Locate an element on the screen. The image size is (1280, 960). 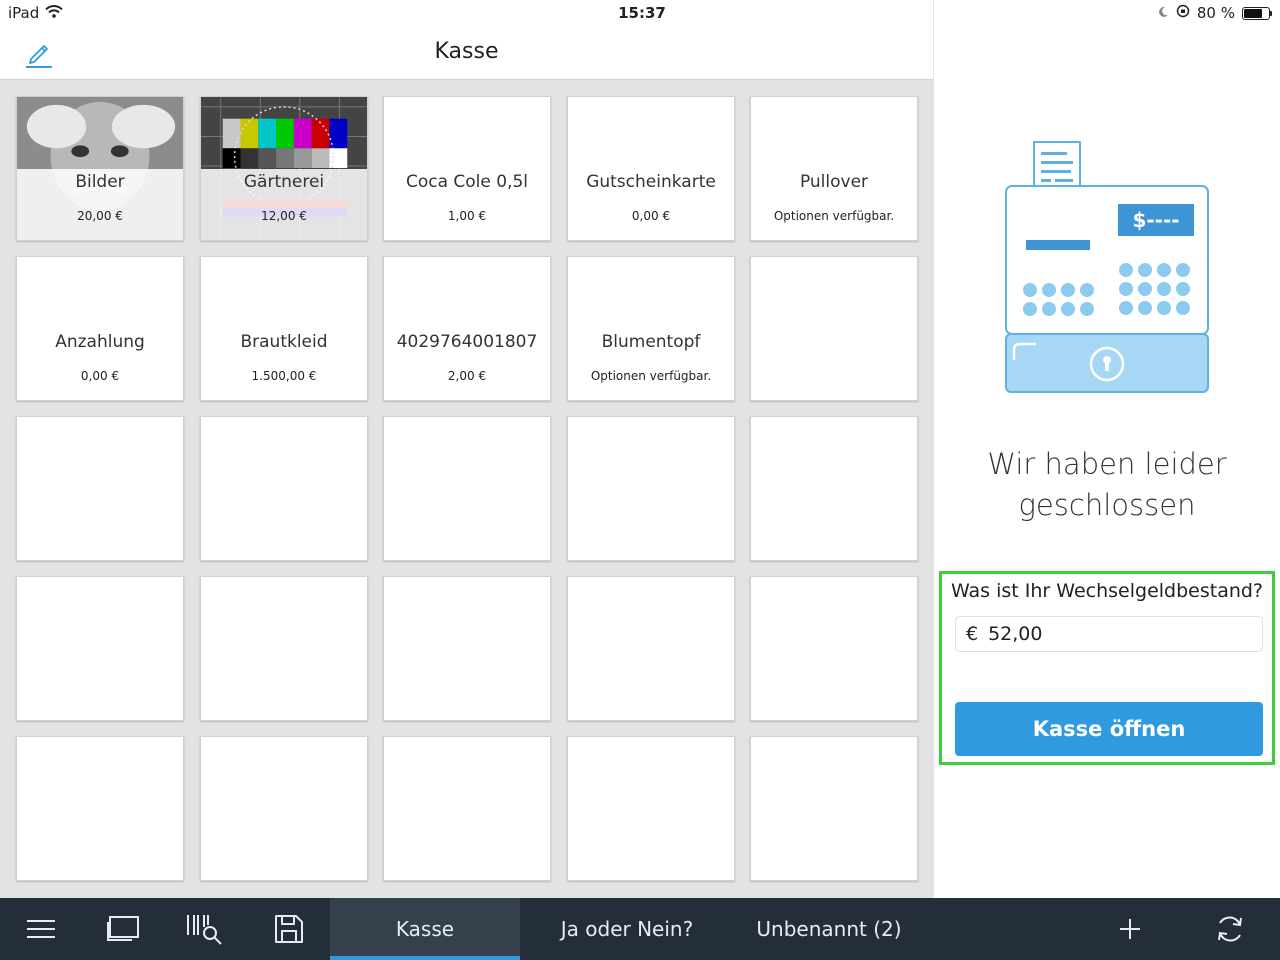
tab-unbenannt: Unbenannt (2) is located at coordinates (829, 929).